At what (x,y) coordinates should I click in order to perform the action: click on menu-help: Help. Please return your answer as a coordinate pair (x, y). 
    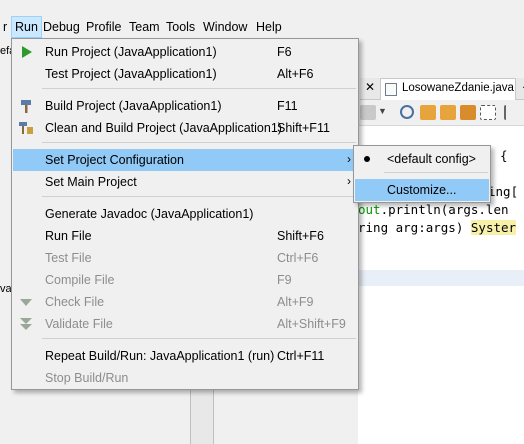
    Looking at the image, I should click on (269, 27).